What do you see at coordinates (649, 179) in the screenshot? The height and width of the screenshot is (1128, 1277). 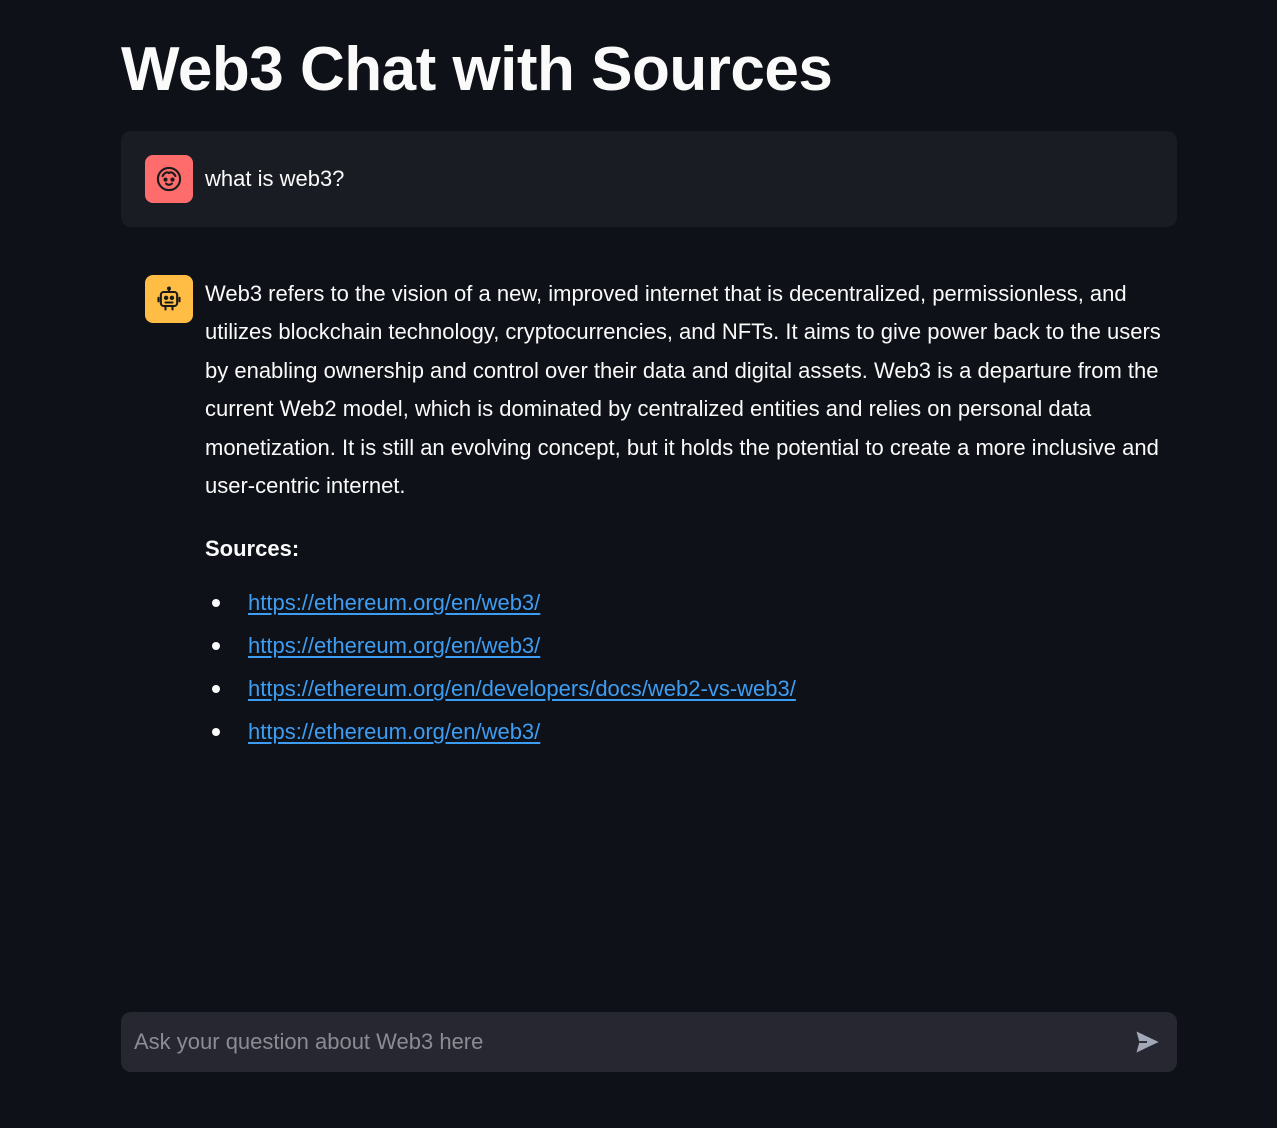 I see `user-message: what is web3?` at bounding box center [649, 179].